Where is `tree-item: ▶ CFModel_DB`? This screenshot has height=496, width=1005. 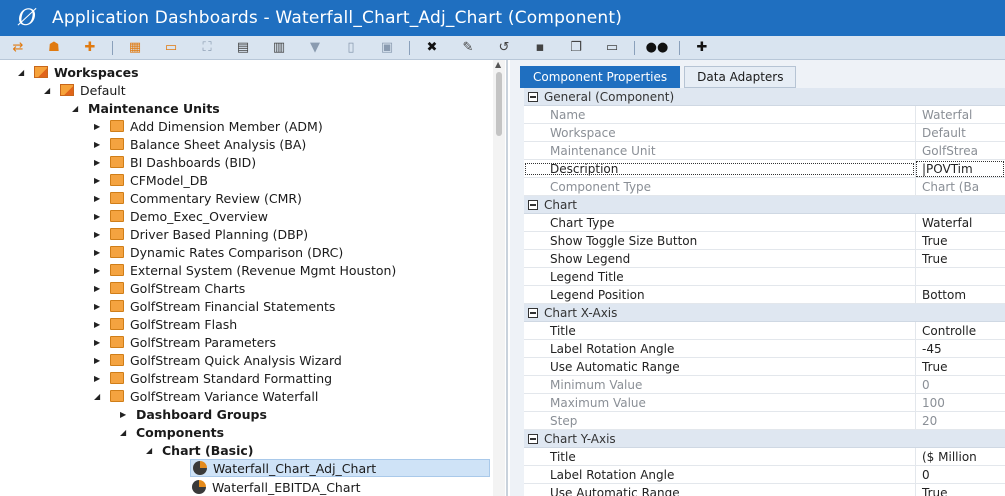
tree-item: ▶ CFModel_DB is located at coordinates (151, 180).